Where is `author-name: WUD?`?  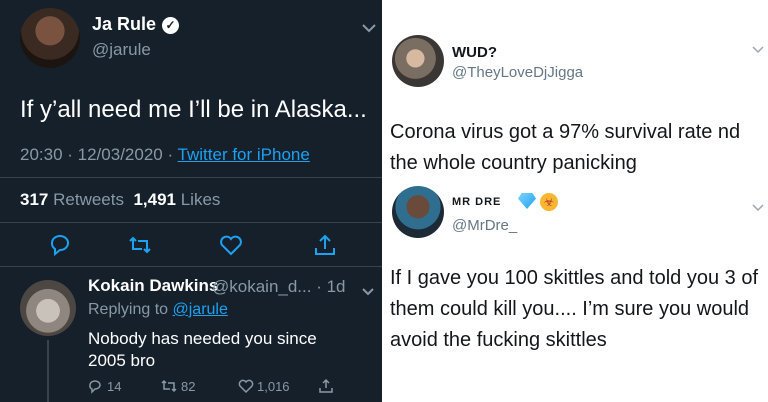 author-name: WUD? is located at coordinates (474, 52).